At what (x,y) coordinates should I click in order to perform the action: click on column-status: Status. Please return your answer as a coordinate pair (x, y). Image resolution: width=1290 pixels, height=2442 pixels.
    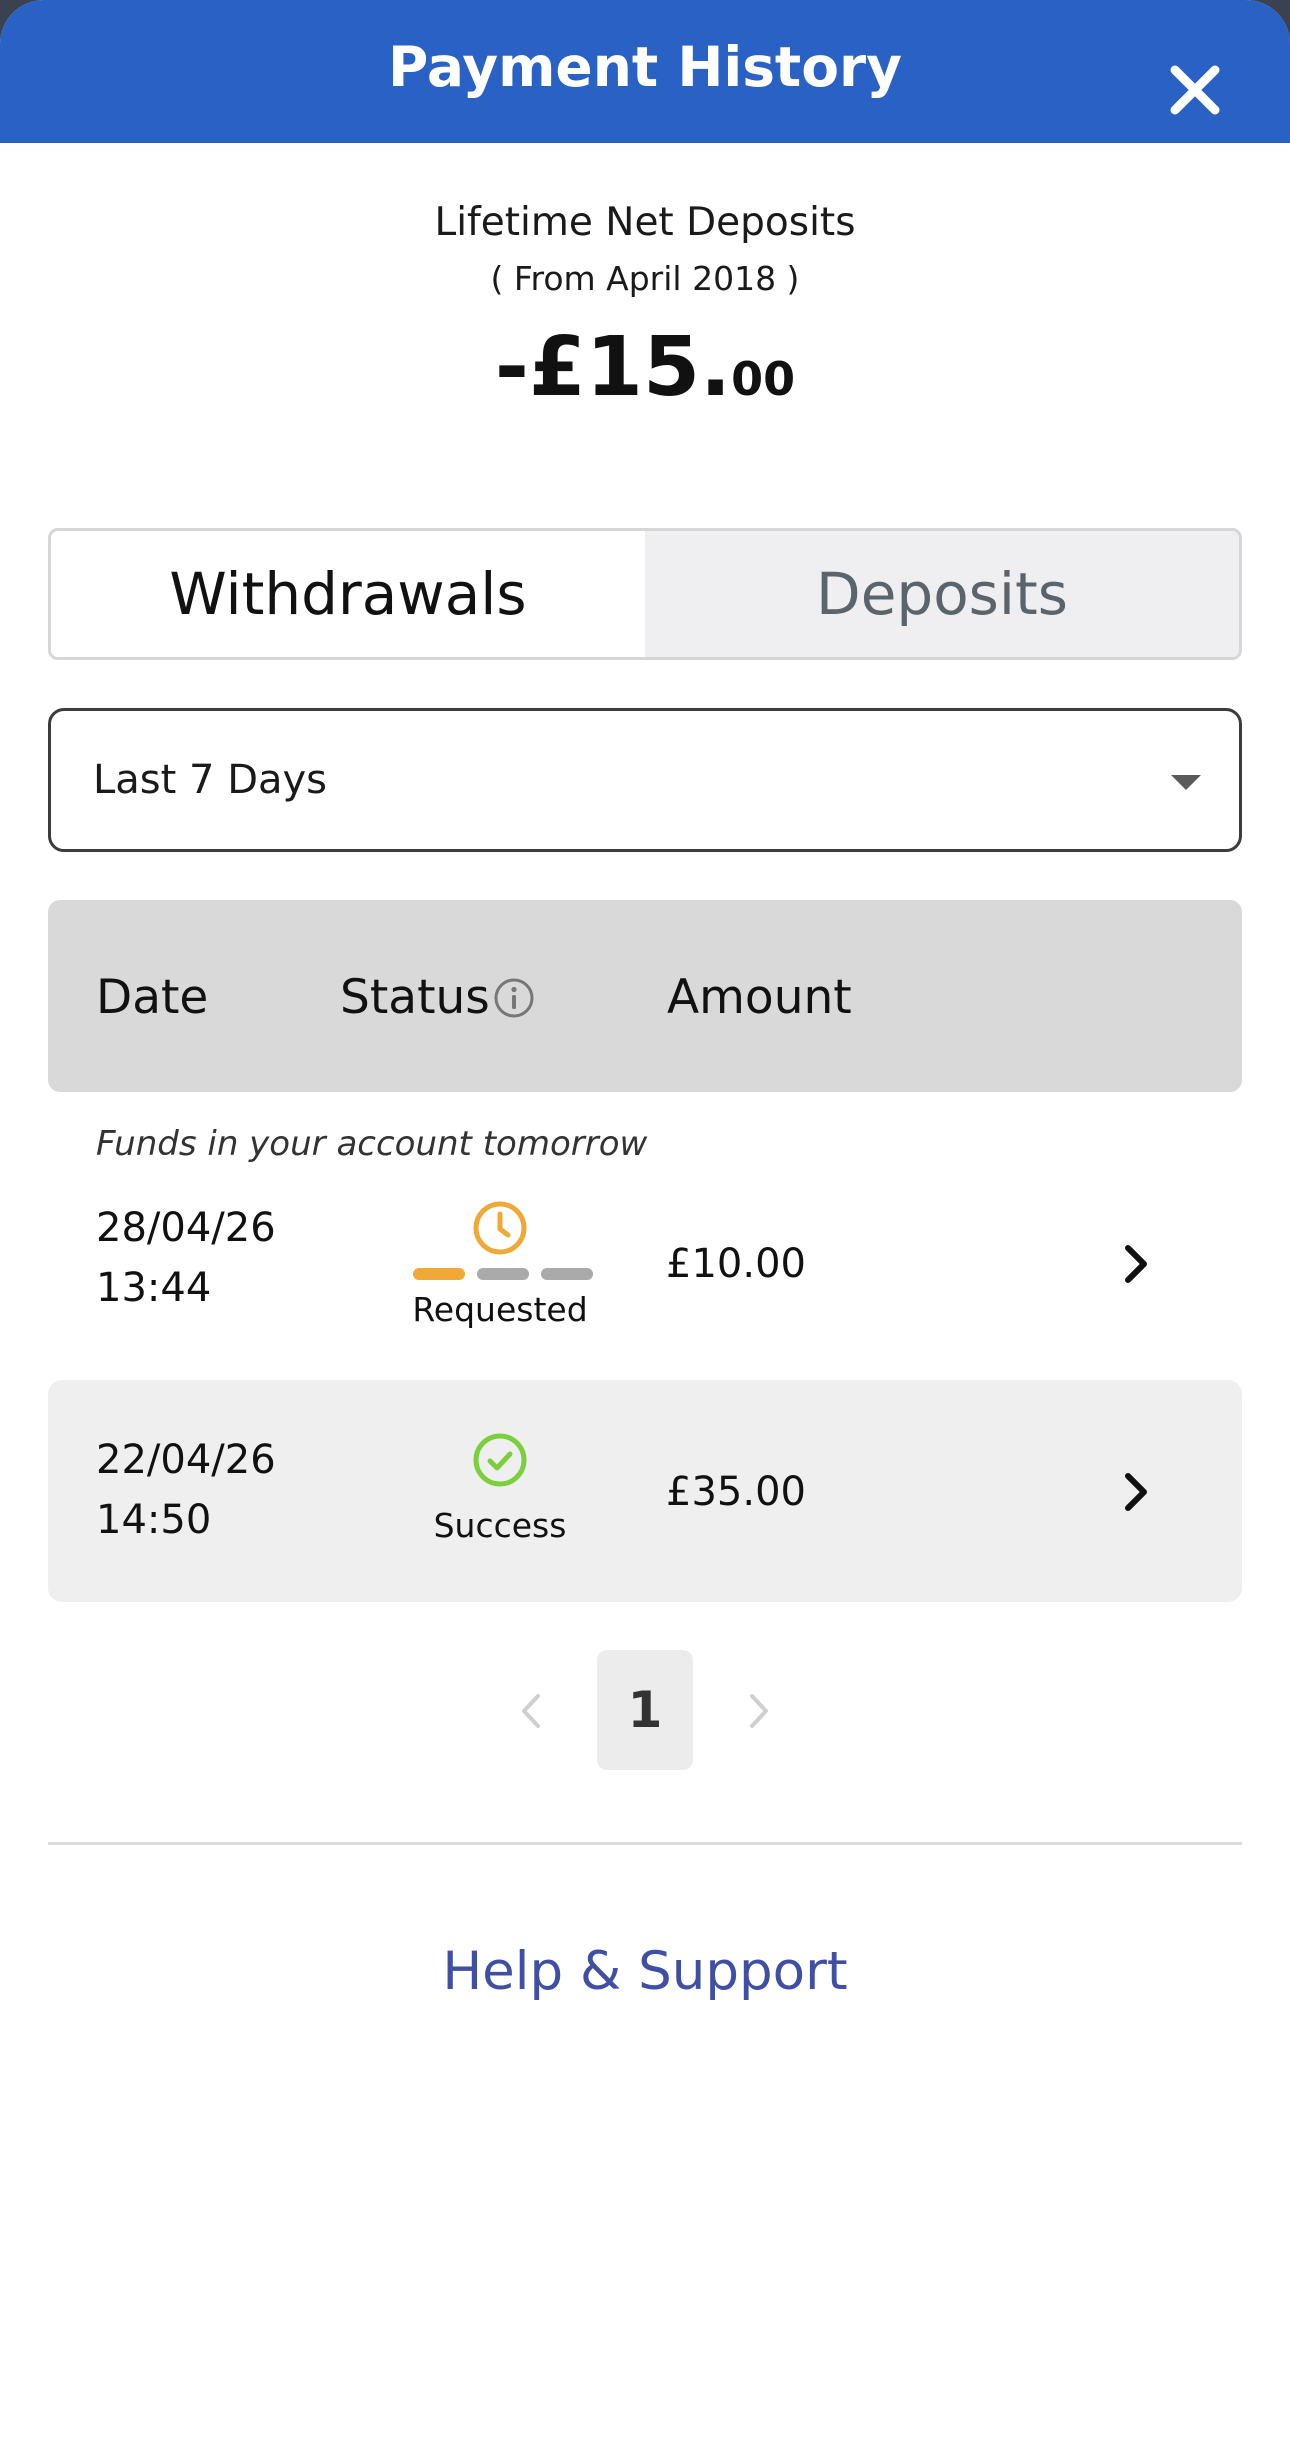
    Looking at the image, I should click on (415, 997).